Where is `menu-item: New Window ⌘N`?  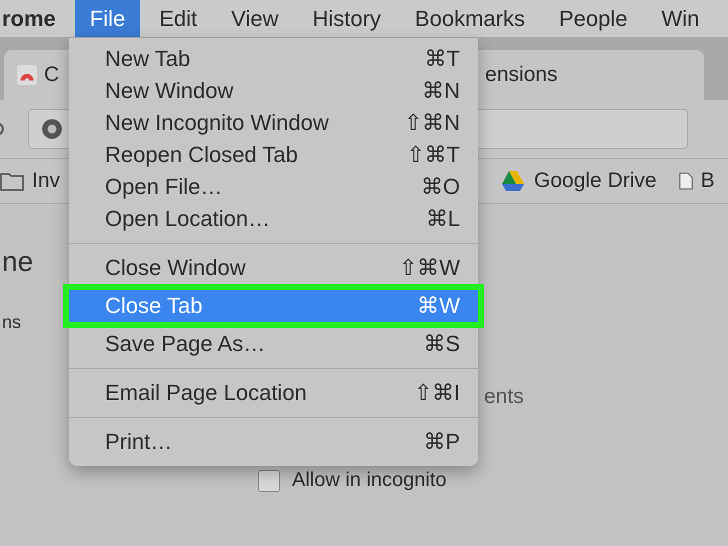 menu-item: New Window ⌘N is located at coordinates (273, 91).